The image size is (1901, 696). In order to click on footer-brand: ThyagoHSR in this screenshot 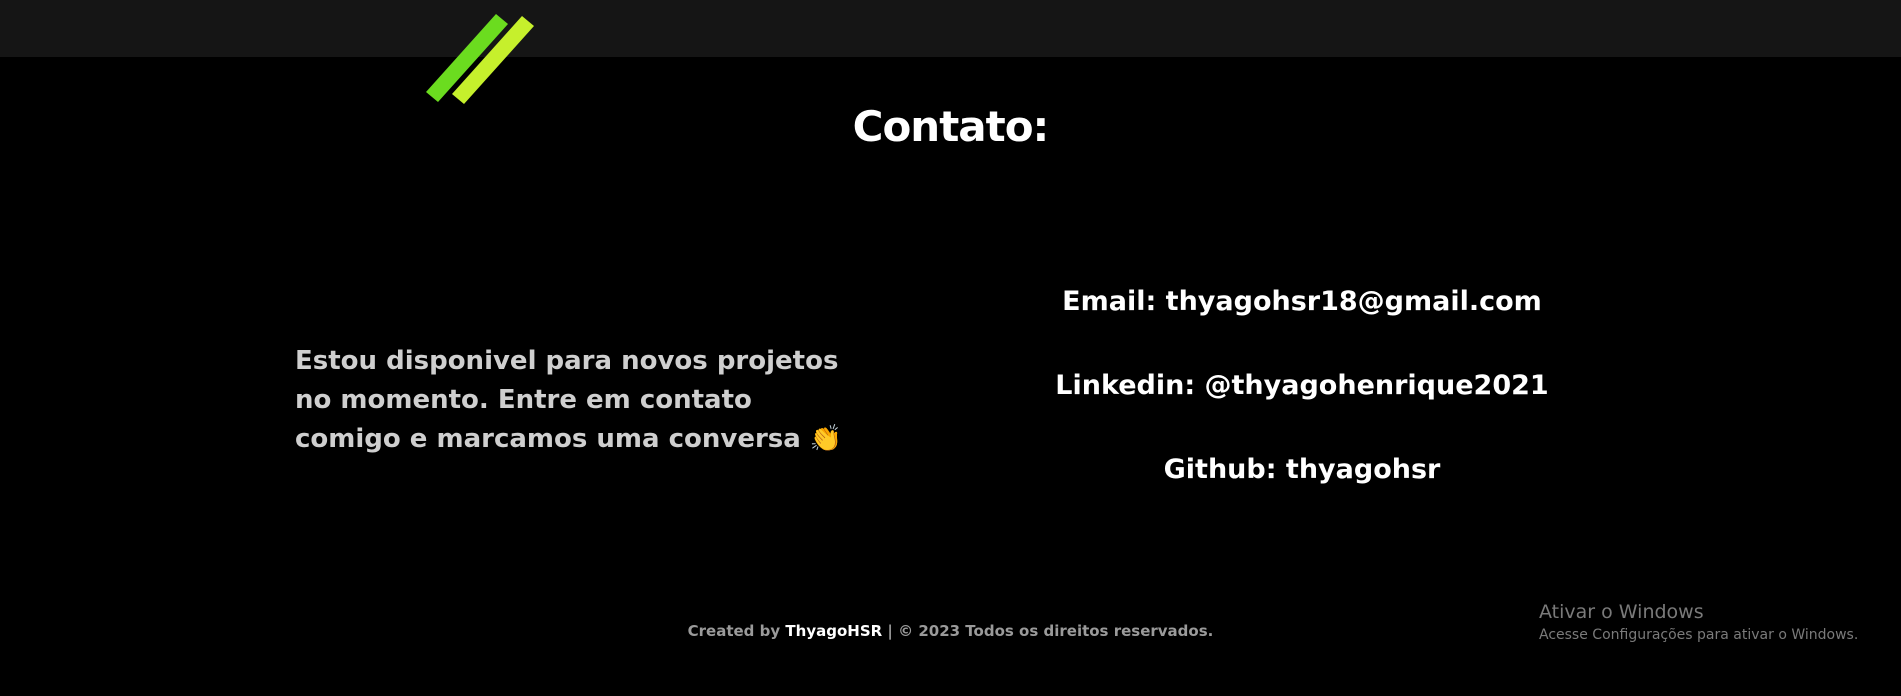, I will do `click(834, 631)`.